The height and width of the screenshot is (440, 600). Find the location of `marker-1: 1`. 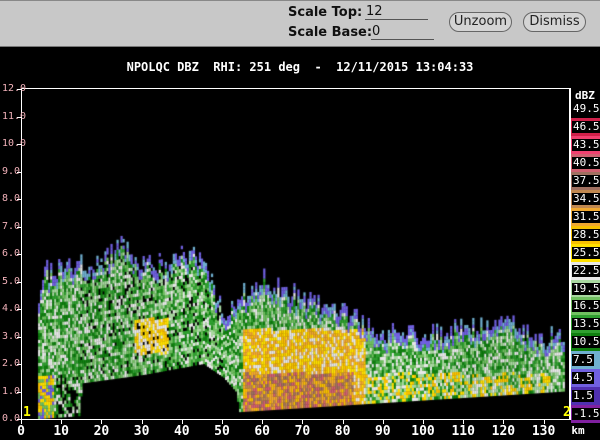

marker-1: 1 is located at coordinates (27, 412).